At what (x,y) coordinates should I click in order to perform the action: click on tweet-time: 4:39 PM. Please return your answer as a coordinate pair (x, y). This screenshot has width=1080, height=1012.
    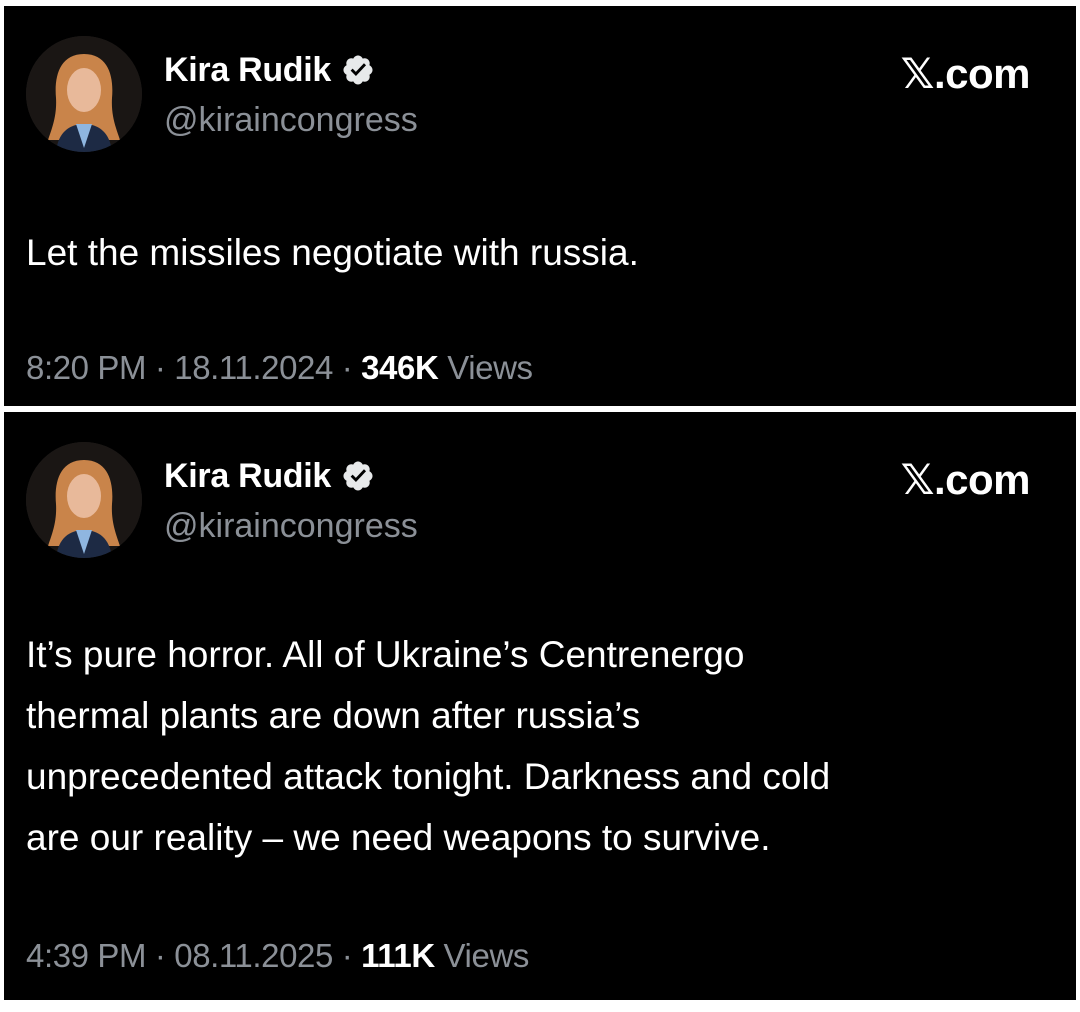
    Looking at the image, I should click on (86, 955).